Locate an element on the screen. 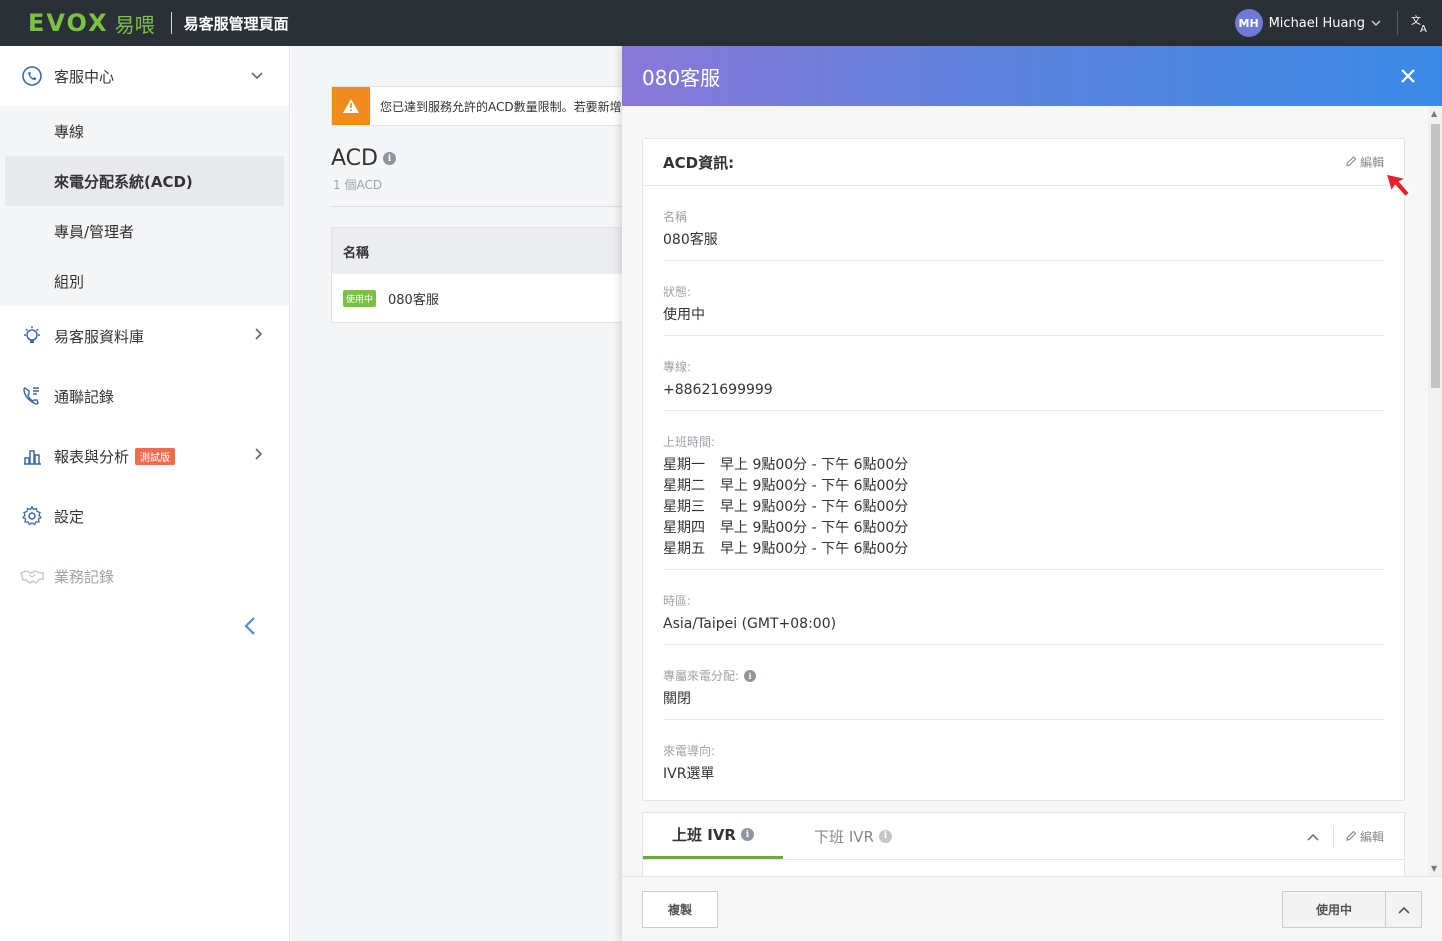  hours-row: 星期二 早上 9點00分 - 下午 6點00分 is located at coordinates (1023, 486).